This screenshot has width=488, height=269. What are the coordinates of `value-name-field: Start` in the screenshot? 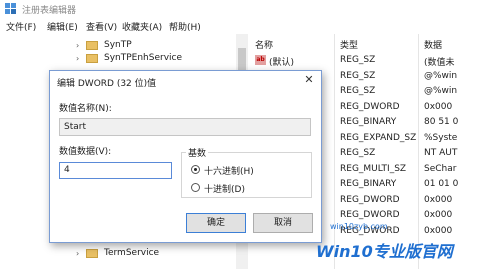 It's located at (185, 127).